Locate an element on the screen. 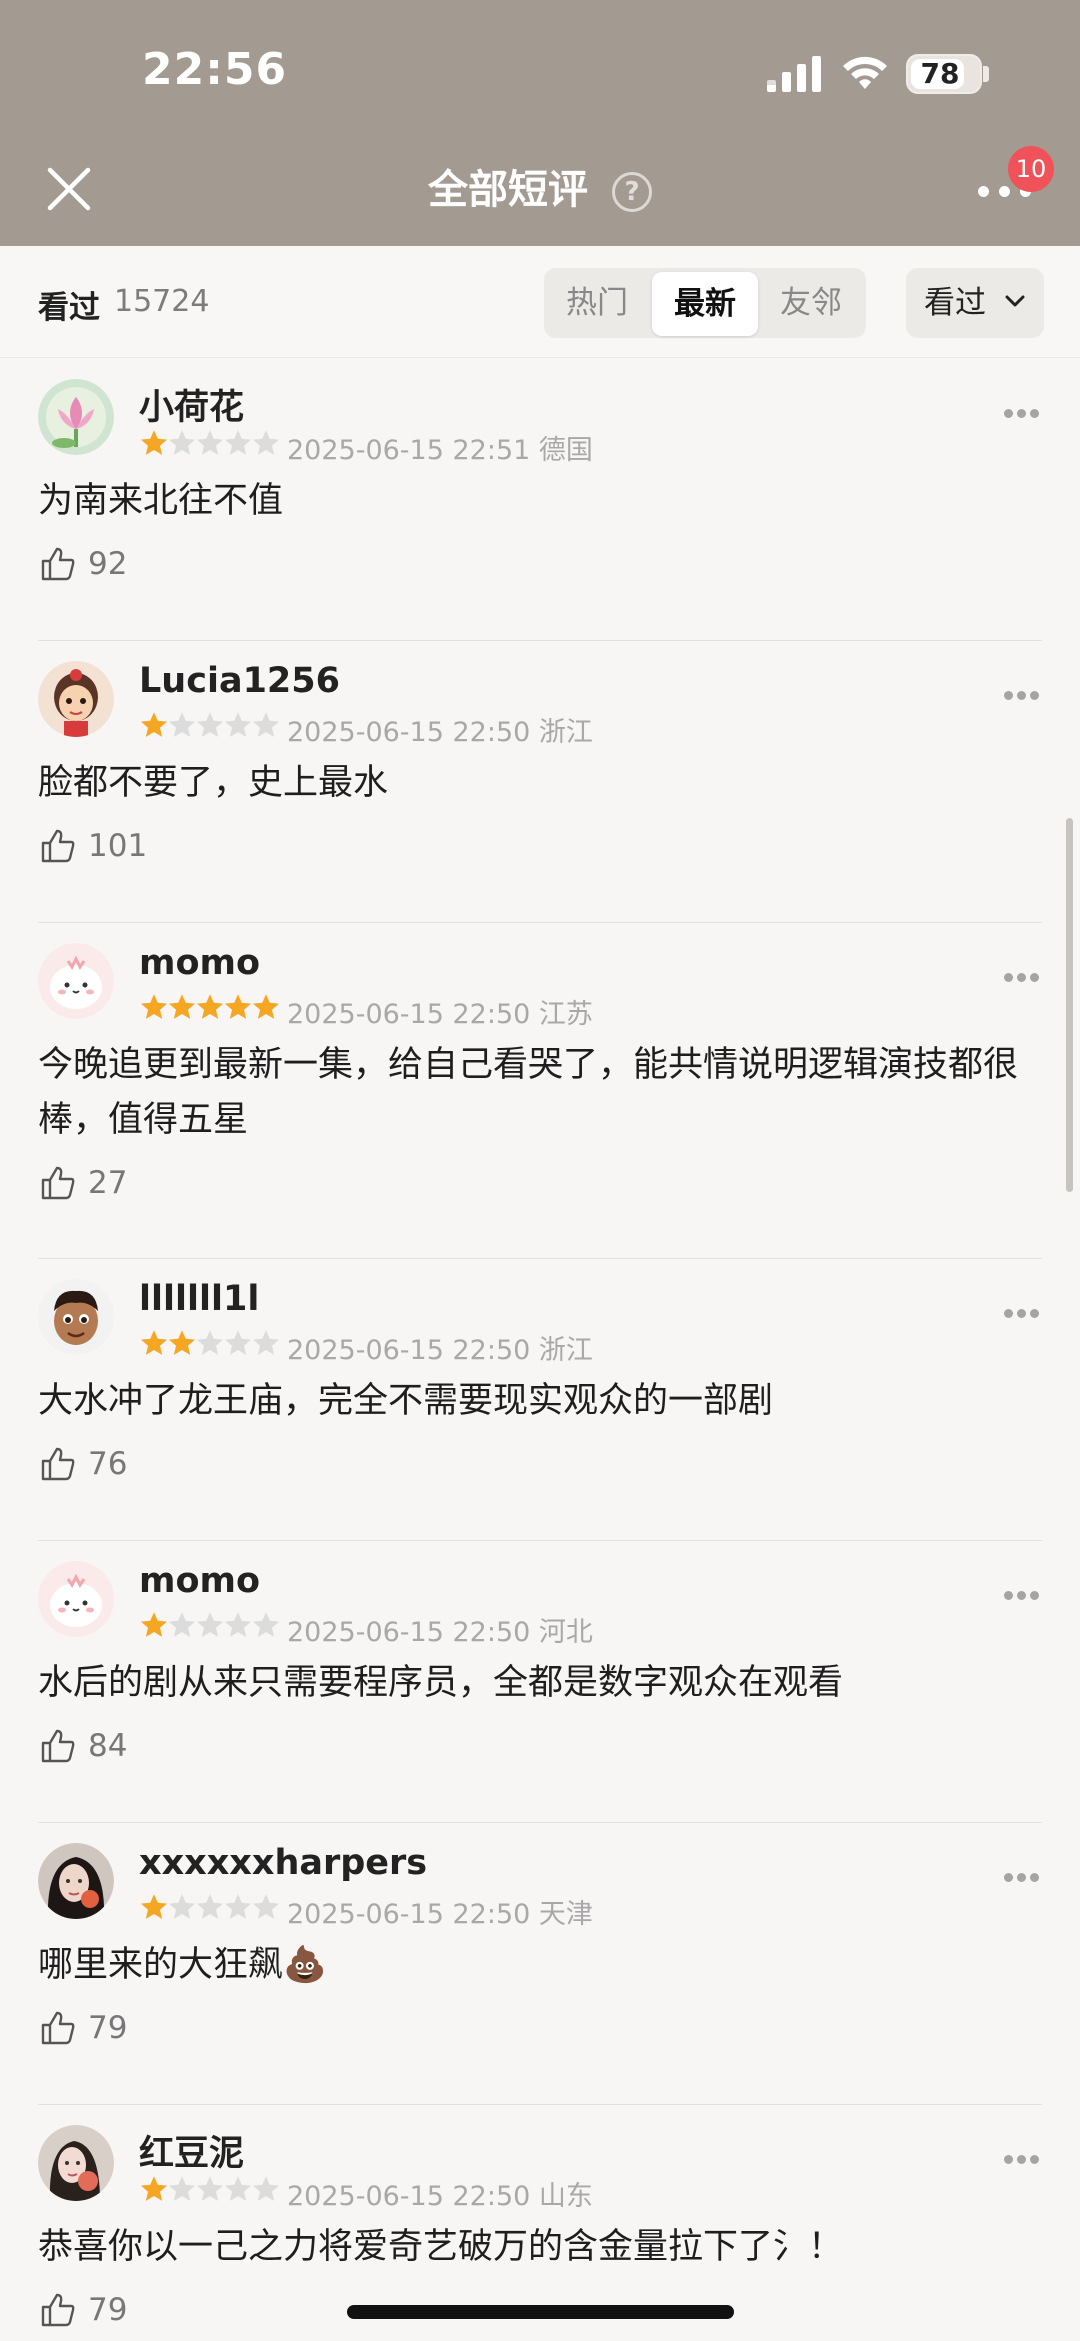 The image size is (1080, 2341). scrollbar is located at coordinates (1069, 1005).